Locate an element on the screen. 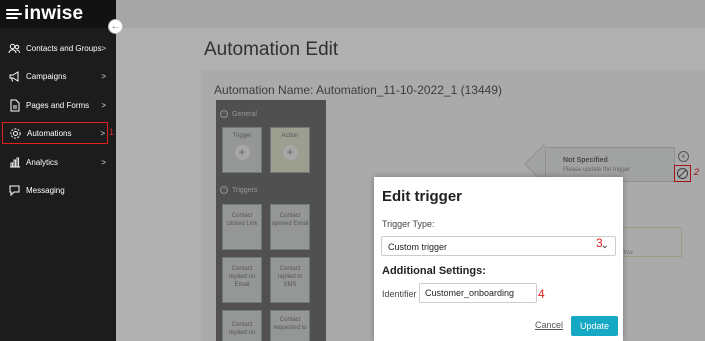 The image size is (705, 341). sidebar-item-pages-and-forms: Pages and Forms > is located at coordinates (58, 105).